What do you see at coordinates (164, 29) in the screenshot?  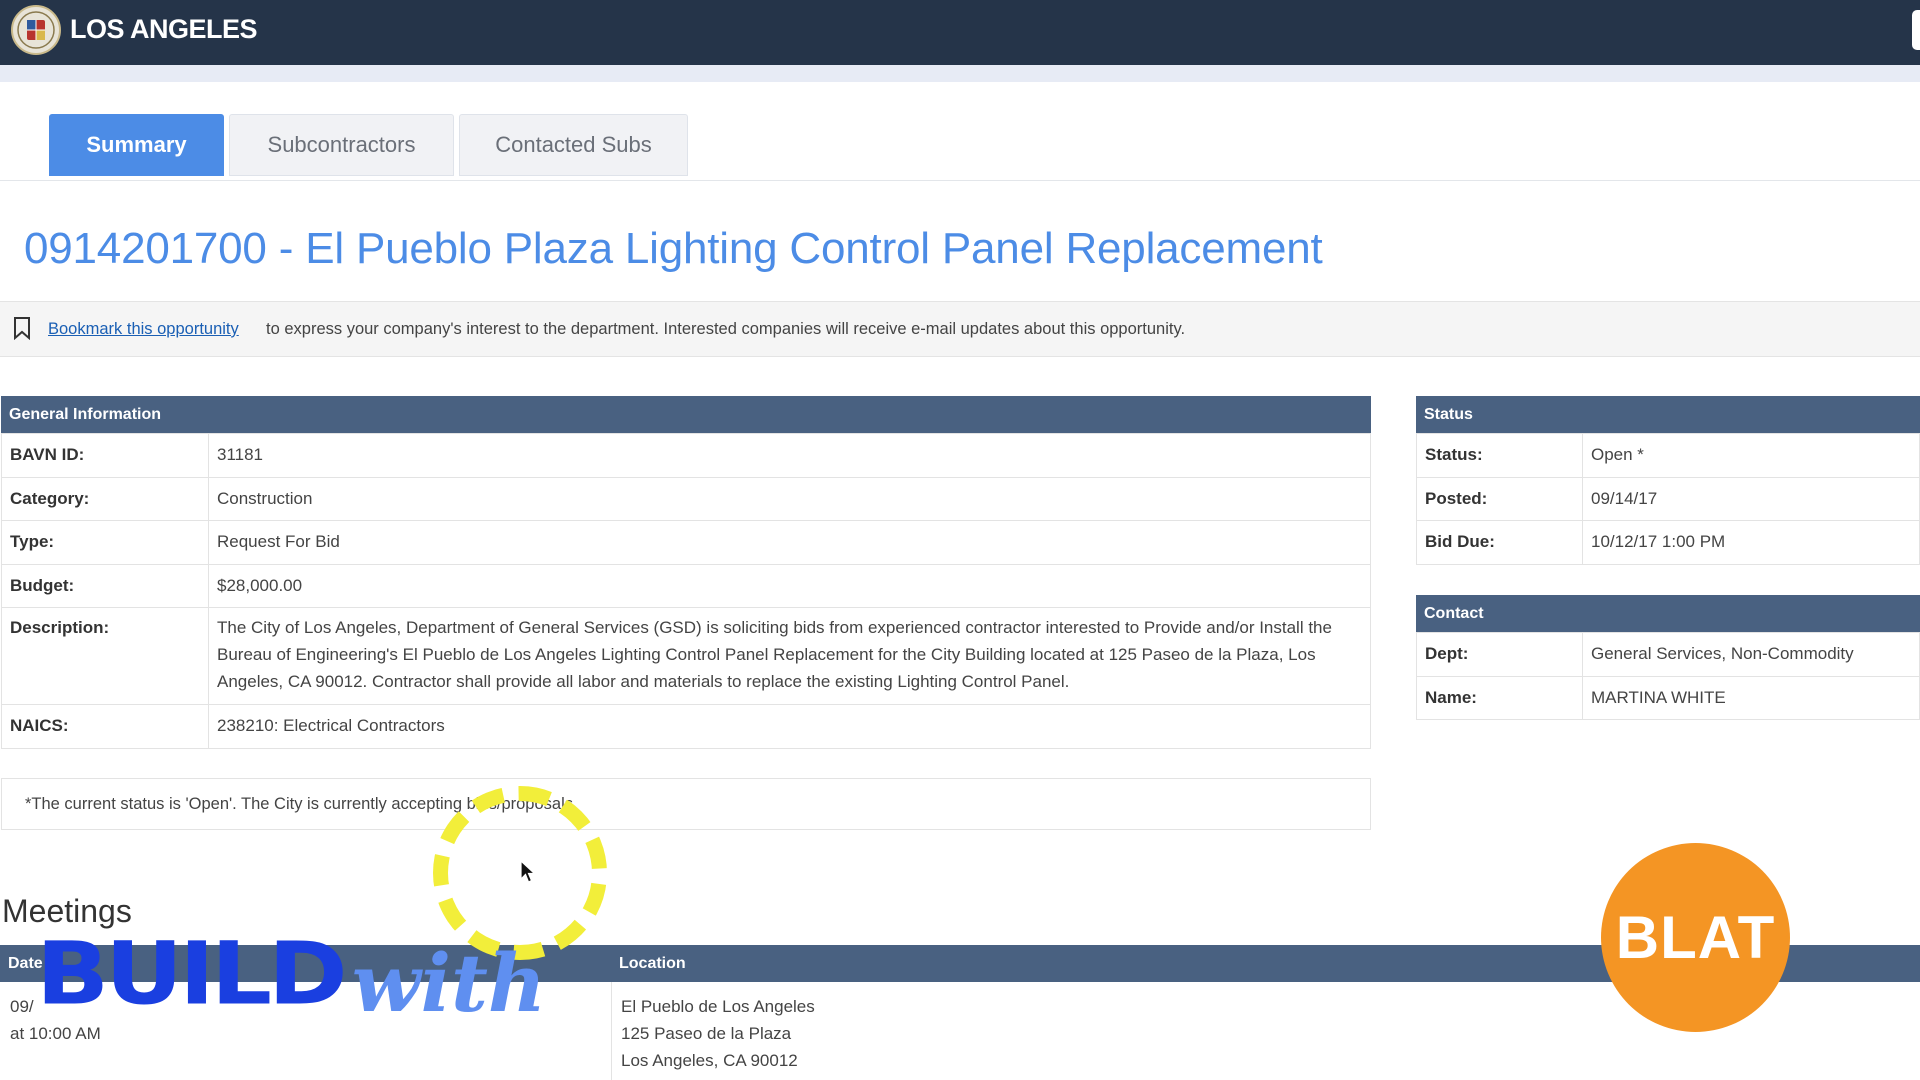 I see `city-name: LOS ANGELES` at bounding box center [164, 29].